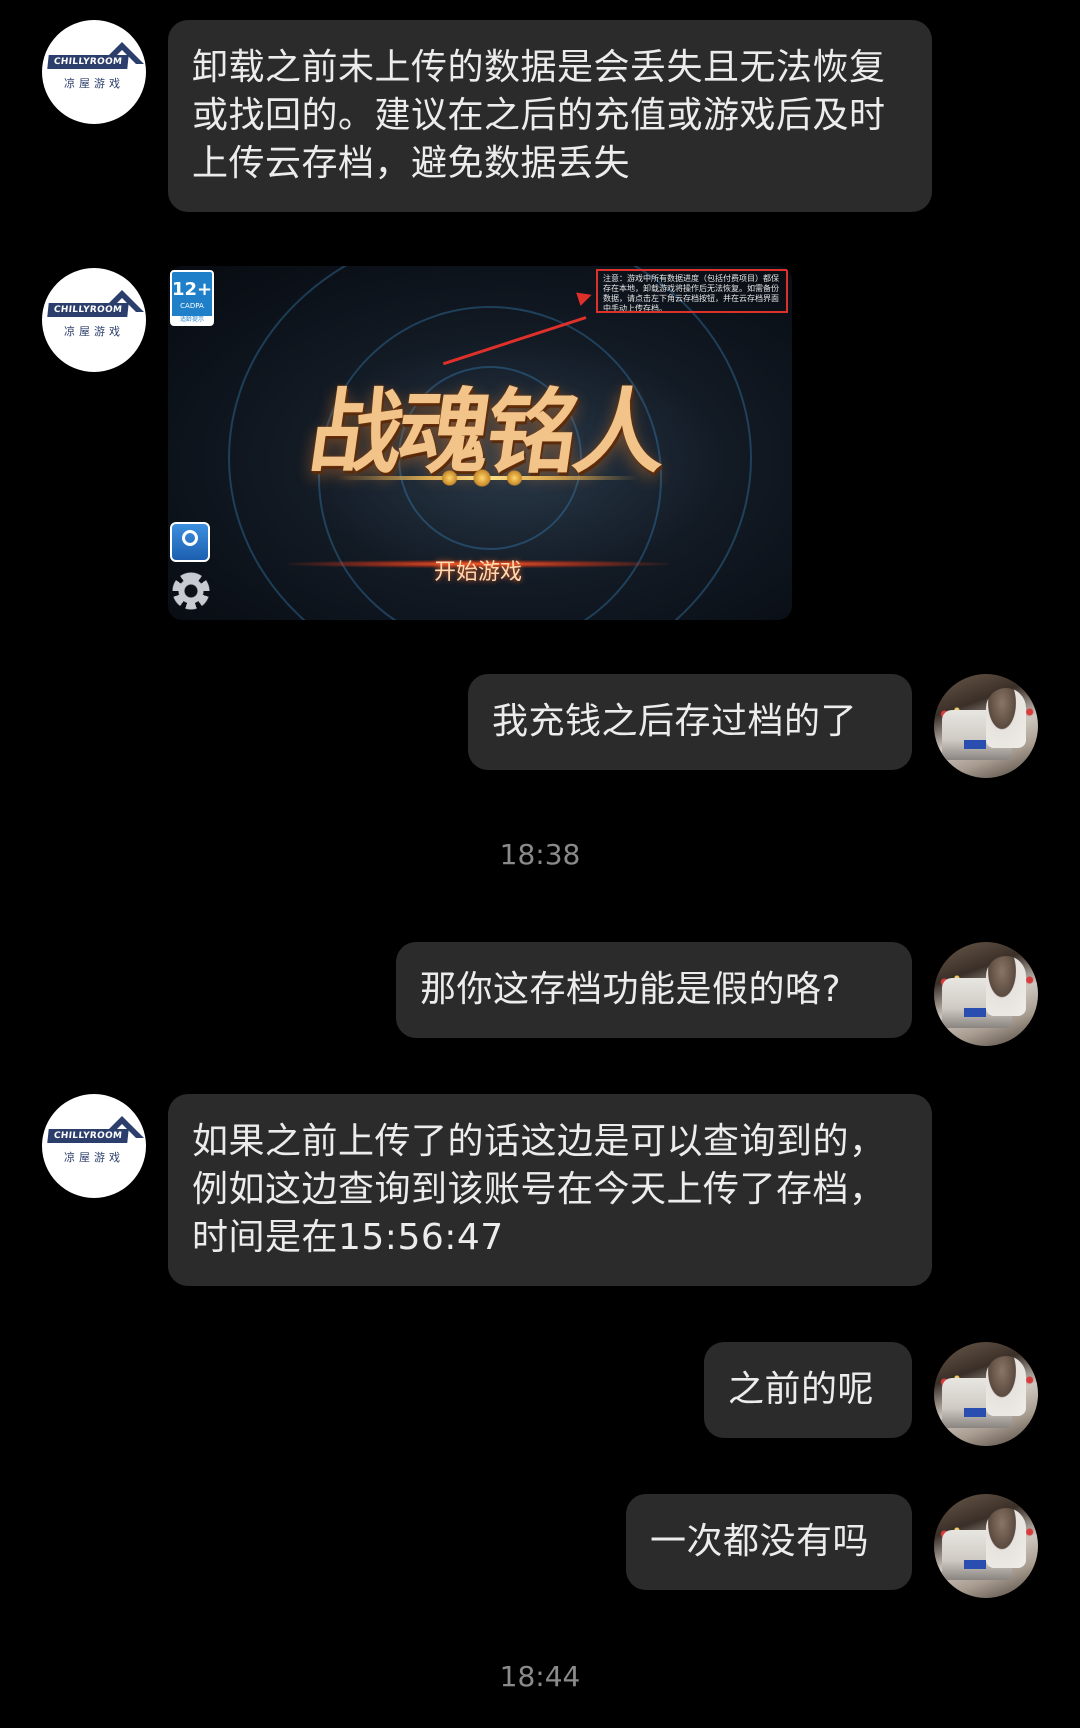 This screenshot has height=1728, width=1080. I want to click on message-text: 我充钱之后存过档的了, so click(675, 721).